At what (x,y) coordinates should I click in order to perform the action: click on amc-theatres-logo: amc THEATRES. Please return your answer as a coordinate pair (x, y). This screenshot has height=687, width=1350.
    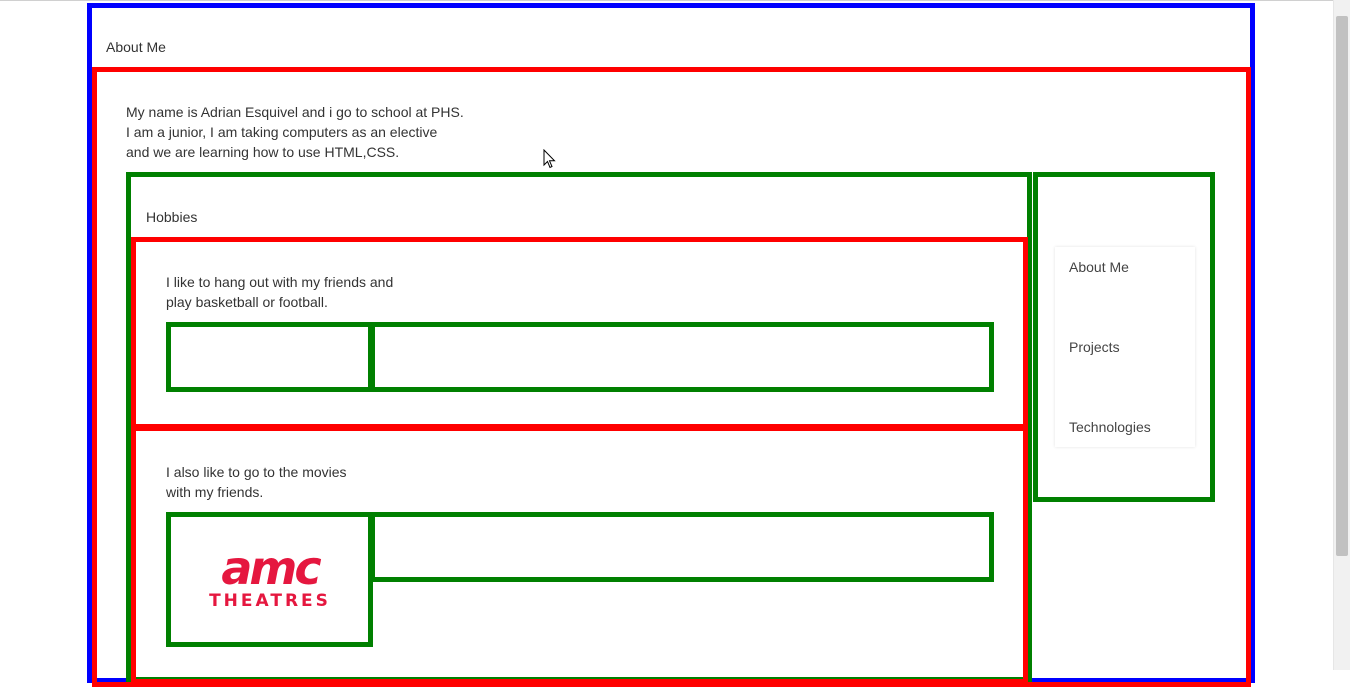
    Looking at the image, I should click on (270, 580).